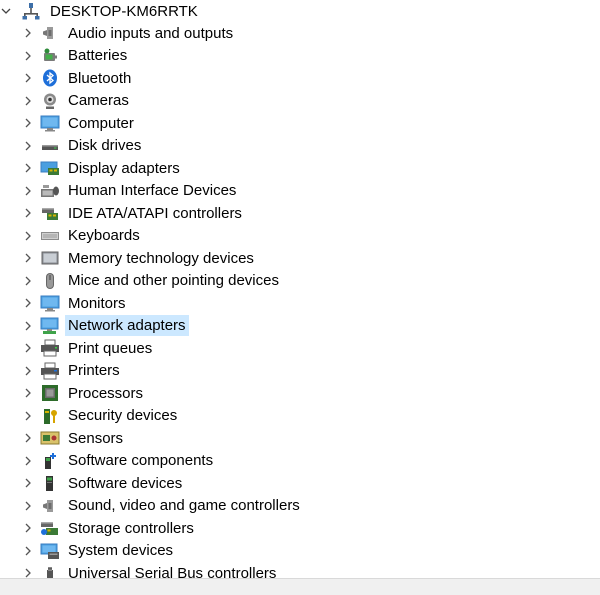 Image resolution: width=600 pixels, height=595 pixels. I want to click on tree-root: DESKTOP-KM6RRTK, so click(100, 11).